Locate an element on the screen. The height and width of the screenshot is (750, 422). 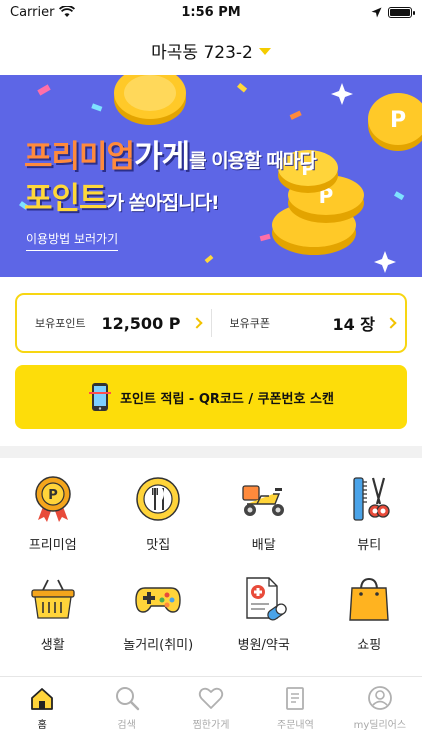
coupons-value: 14 장 is located at coordinates (353, 324).